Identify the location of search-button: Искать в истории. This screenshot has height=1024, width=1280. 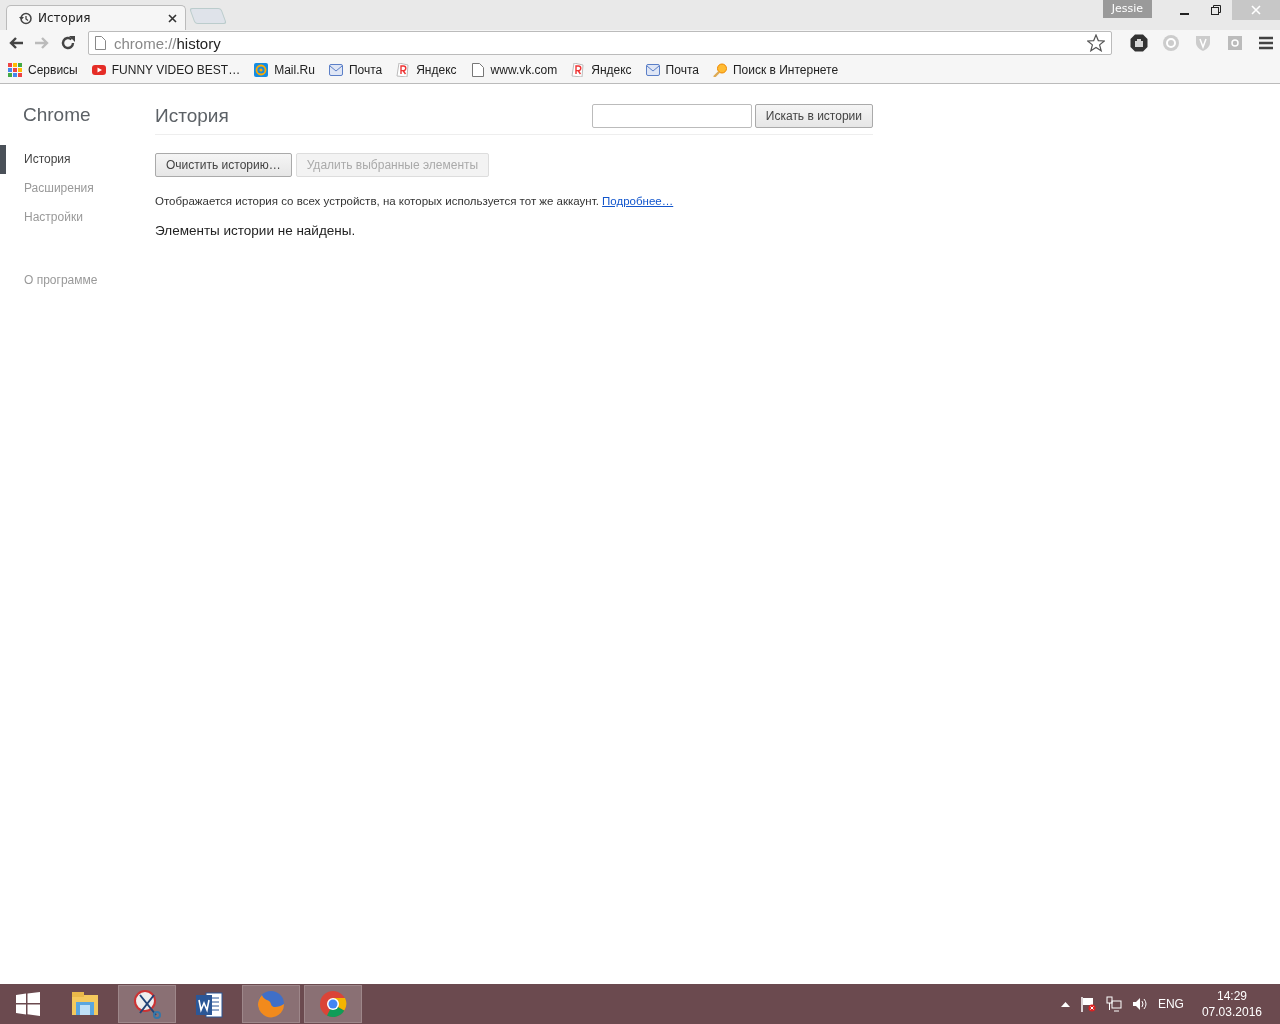
(813, 116).